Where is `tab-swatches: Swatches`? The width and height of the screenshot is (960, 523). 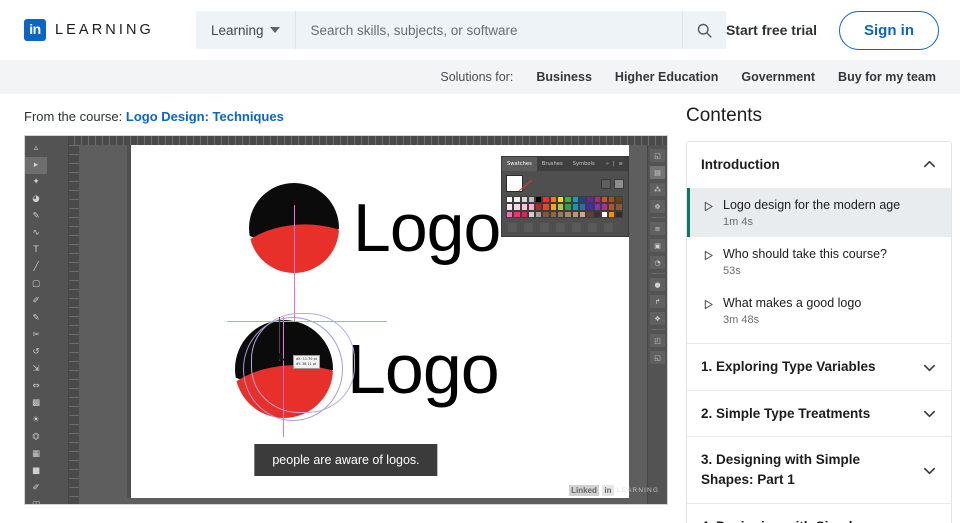
tab-swatches: Swatches is located at coordinates (519, 164).